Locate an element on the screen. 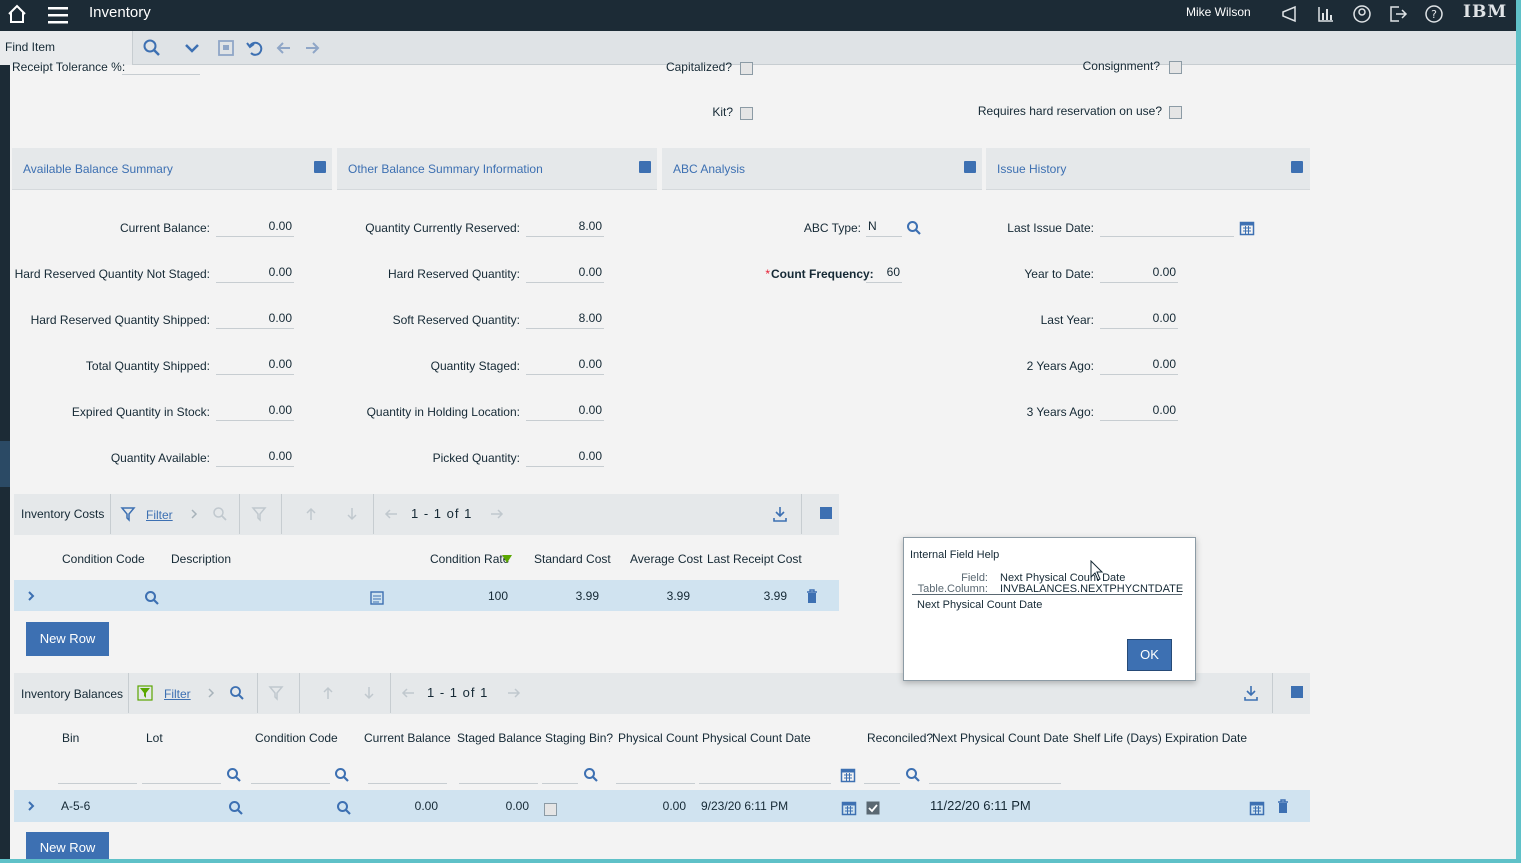 The image size is (1521, 863). chart-icon is located at coordinates (1326, 14).